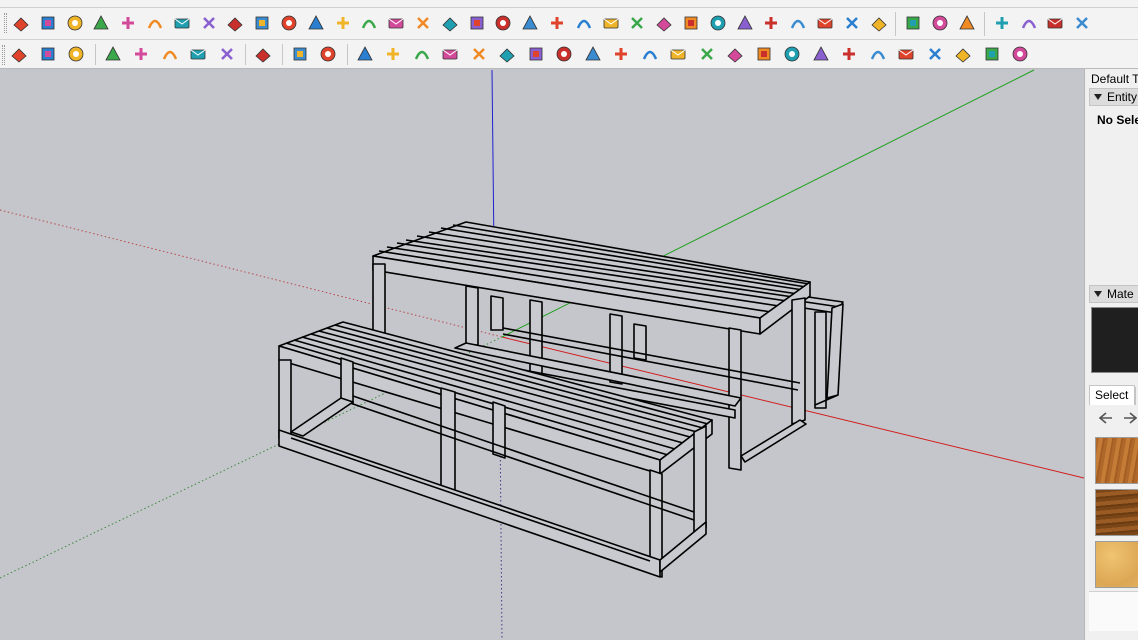 This screenshot has width=1138, height=640. Describe the element at coordinates (182, 23) in the screenshot. I see `follow-me-icon` at that location.